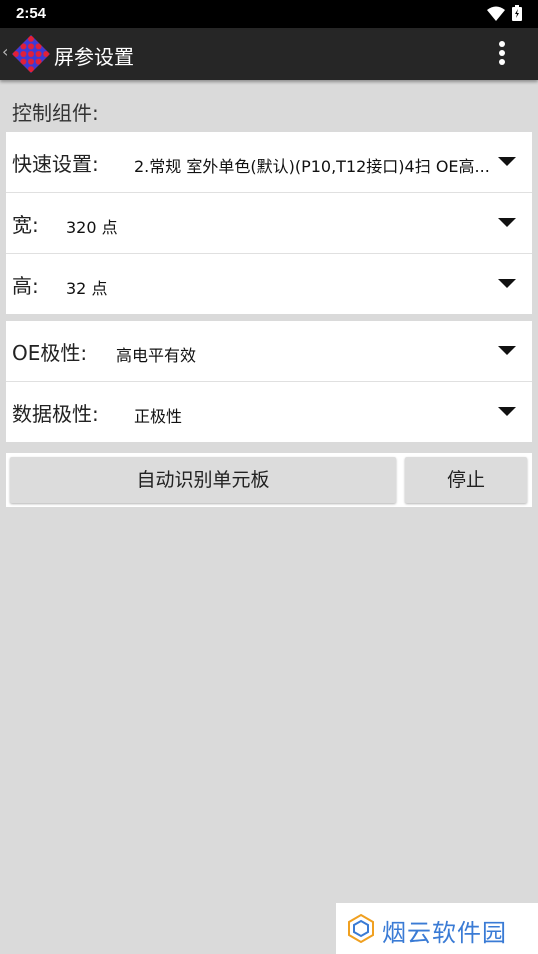 The width and height of the screenshot is (538, 954). What do you see at coordinates (92, 227) in the screenshot?
I see `width-value: 320 点` at bounding box center [92, 227].